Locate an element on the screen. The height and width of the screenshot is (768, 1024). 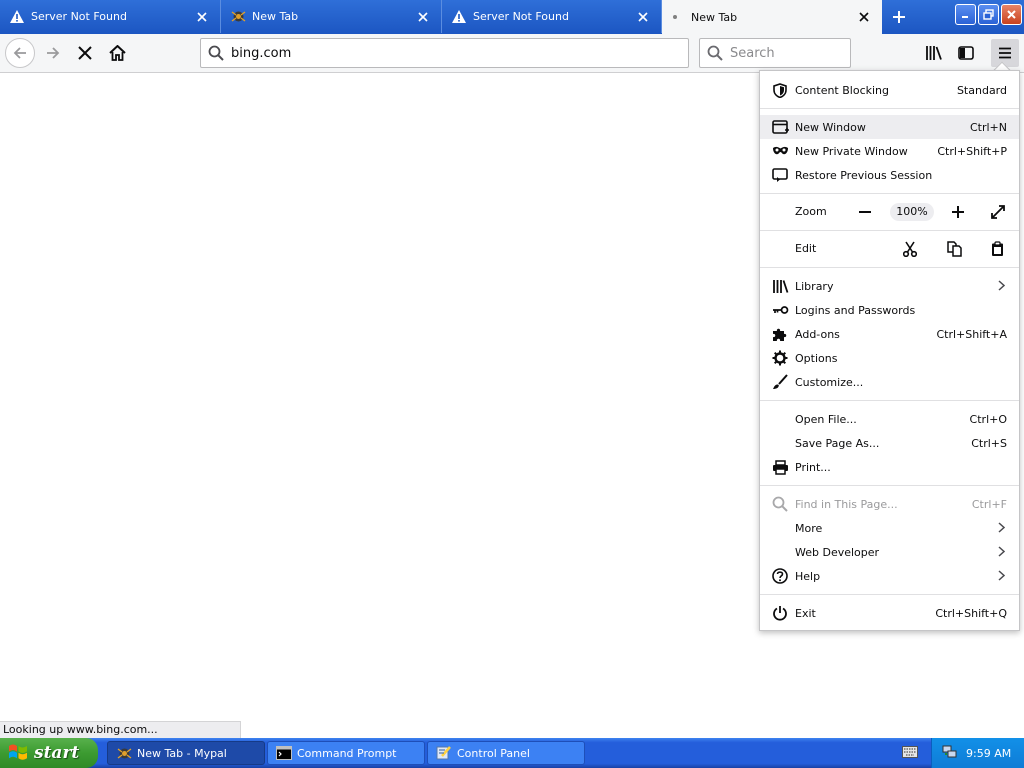
tab-new-tab-1: New Tab is located at coordinates (331, 16).